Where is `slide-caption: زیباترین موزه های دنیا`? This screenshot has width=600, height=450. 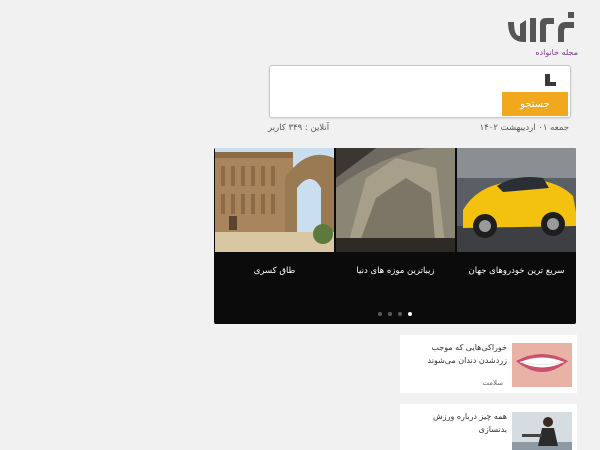 slide-caption: زیباترین موزه های دنیا is located at coordinates (395, 271).